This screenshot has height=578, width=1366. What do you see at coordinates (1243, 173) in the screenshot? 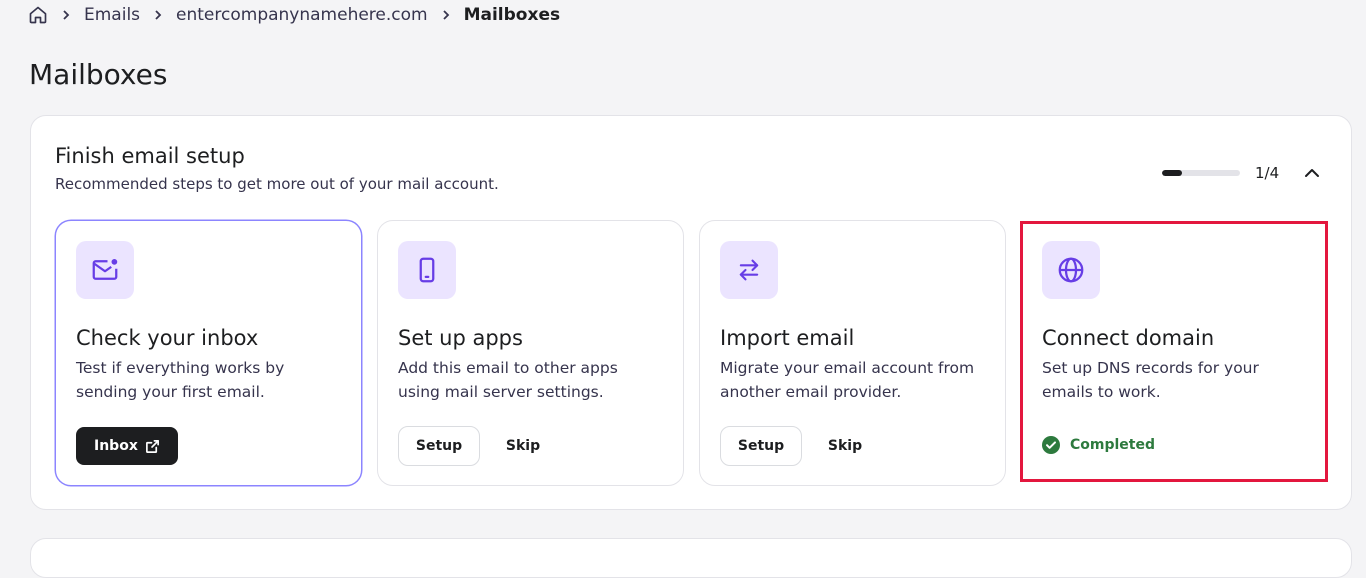
I see `setup-progress: 1/4` at bounding box center [1243, 173].